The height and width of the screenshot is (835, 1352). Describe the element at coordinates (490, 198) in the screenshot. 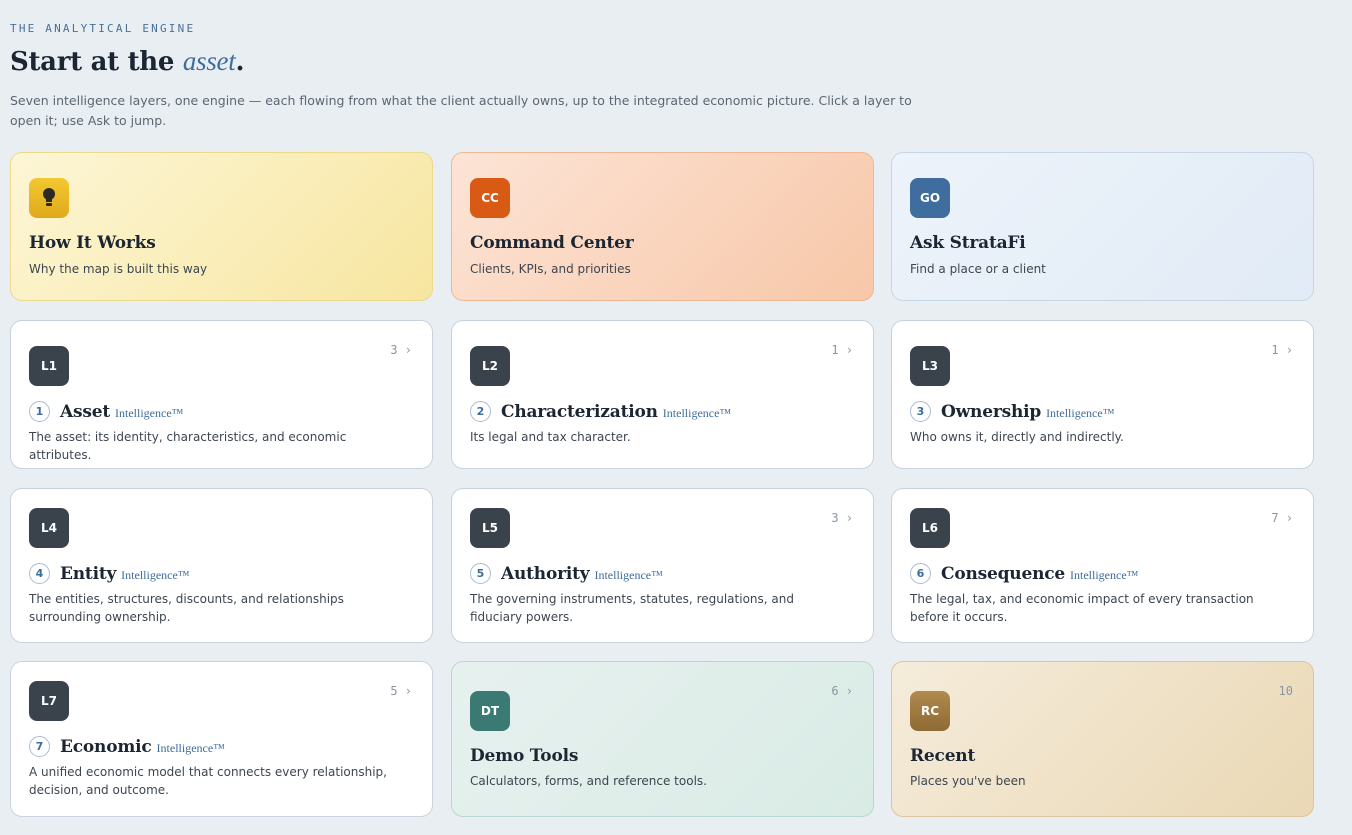

I see `command-center-badge: CC` at that location.